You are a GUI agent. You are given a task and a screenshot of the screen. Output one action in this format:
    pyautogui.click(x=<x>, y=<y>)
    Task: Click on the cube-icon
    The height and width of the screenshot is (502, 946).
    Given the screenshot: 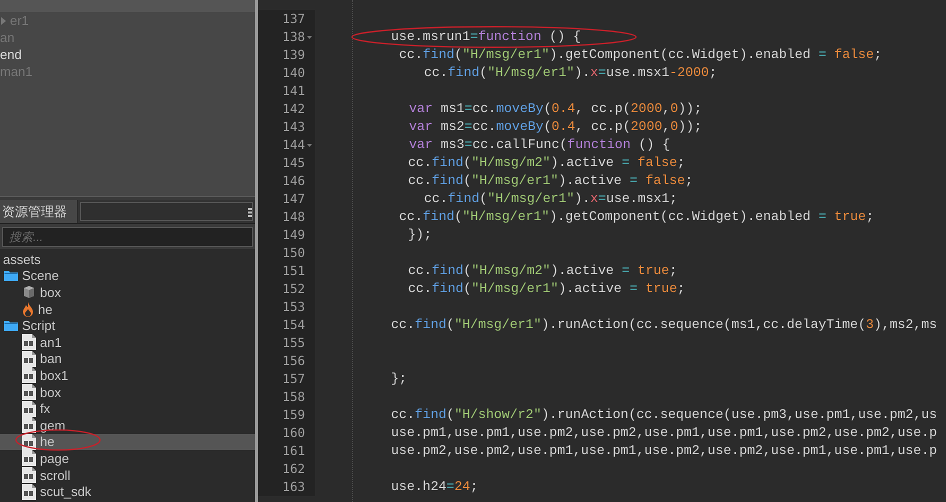 What is the action you would take?
    pyautogui.click(x=29, y=292)
    